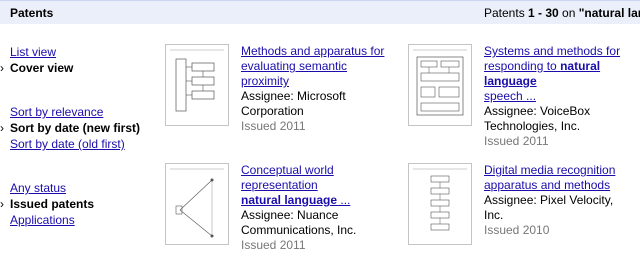 This screenshot has height=256, width=640. I want to click on view-options: List view › Cover view, so click(75, 60).